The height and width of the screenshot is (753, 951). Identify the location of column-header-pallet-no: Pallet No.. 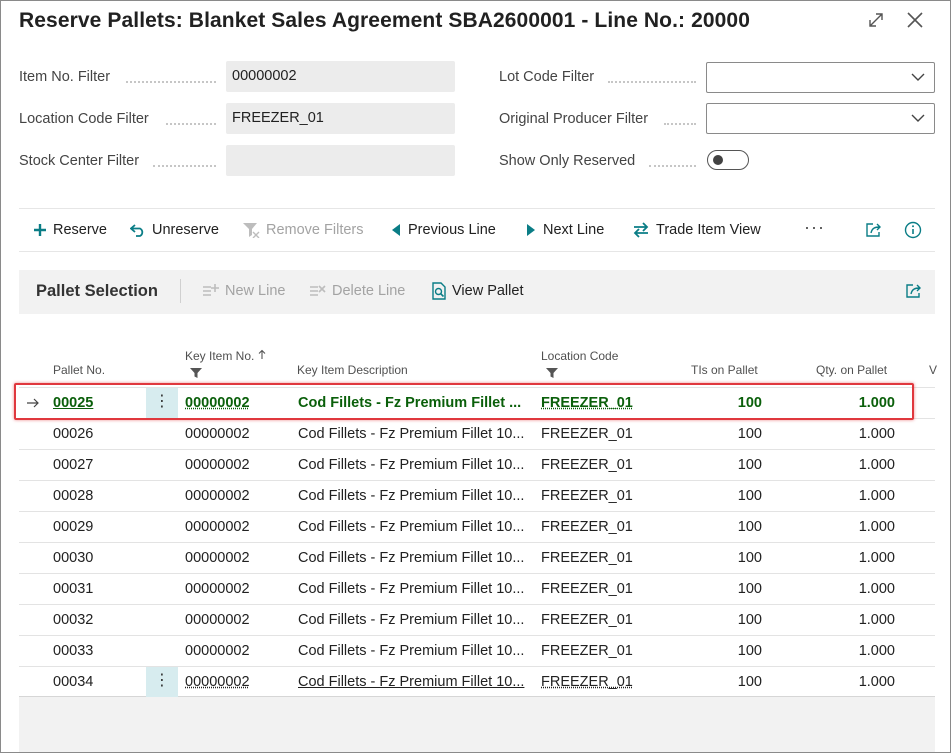
(79, 370).